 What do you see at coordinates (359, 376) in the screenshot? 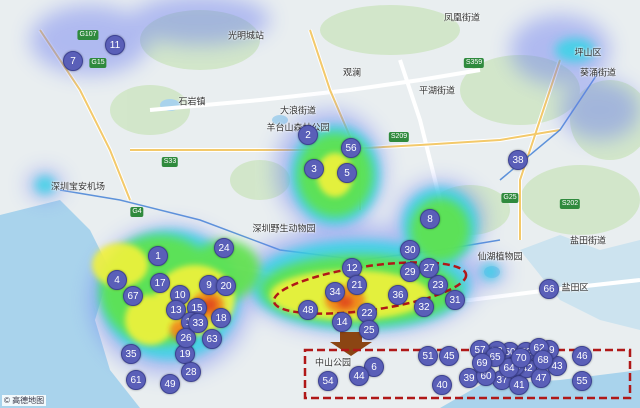
I see `cluster-marker: 44` at bounding box center [359, 376].